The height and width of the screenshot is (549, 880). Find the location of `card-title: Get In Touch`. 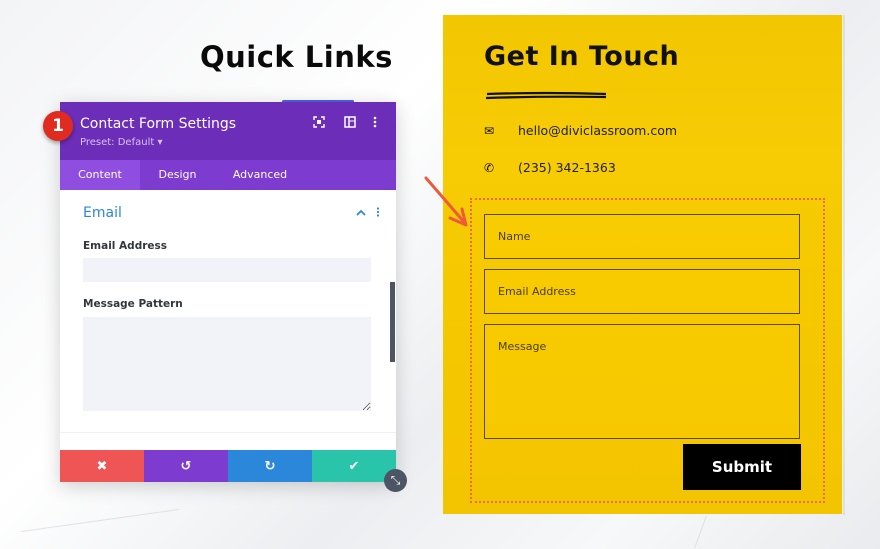

card-title: Get In Touch is located at coordinates (582, 56).